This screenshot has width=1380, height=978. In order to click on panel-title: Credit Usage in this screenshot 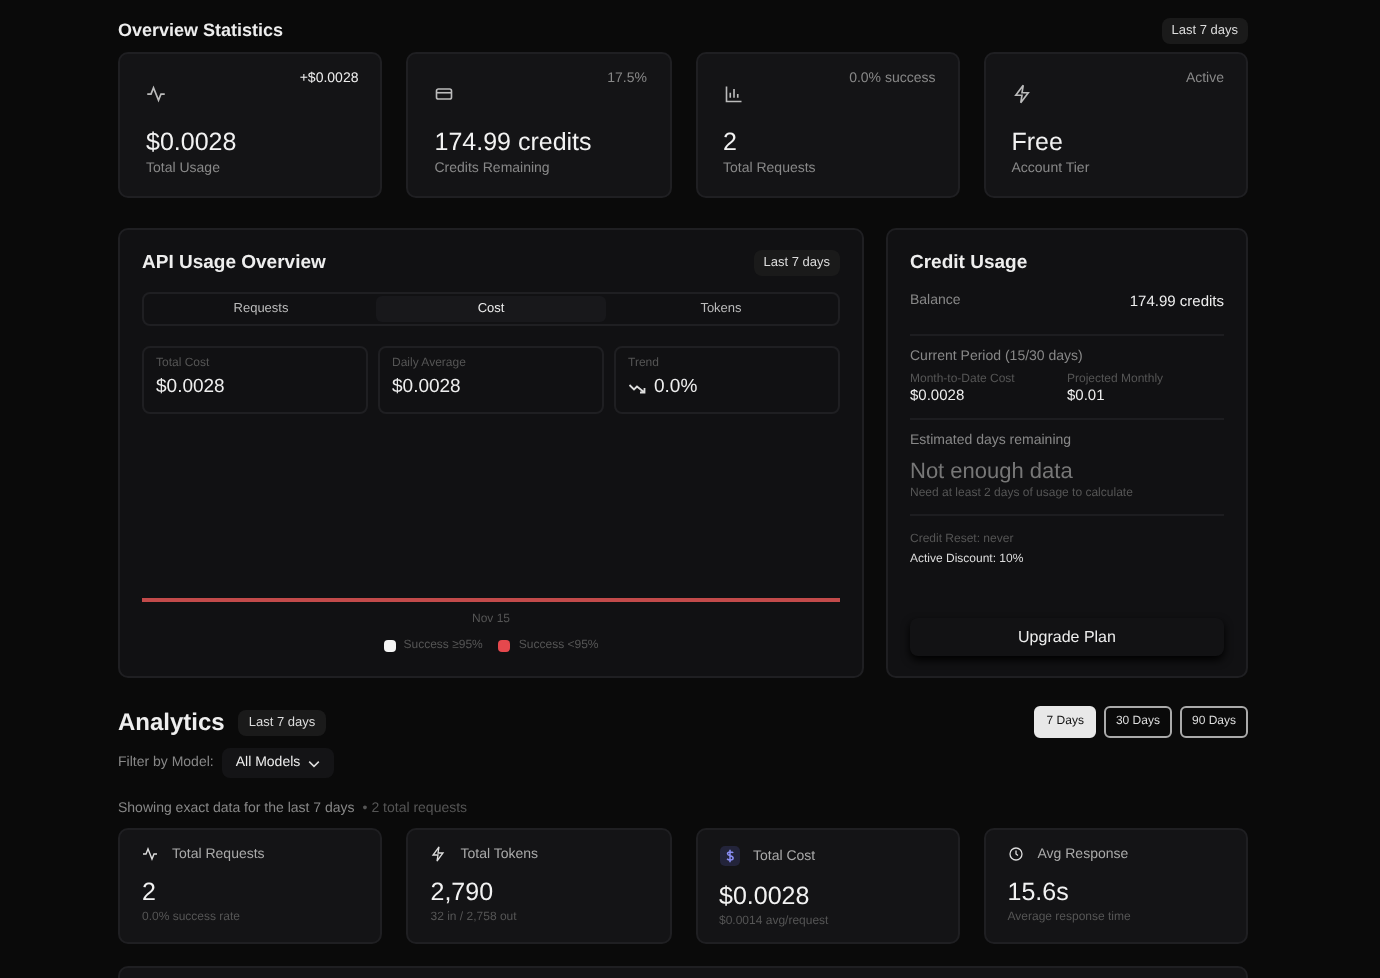, I will do `click(970, 263)`.